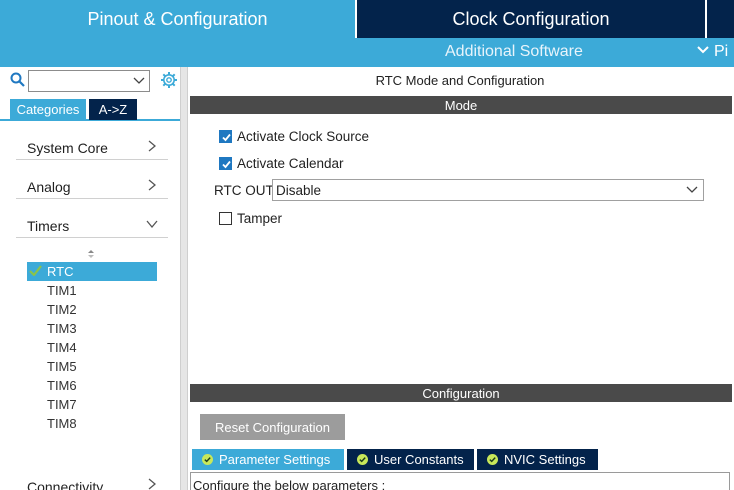 The height and width of the screenshot is (490, 734). Describe the element at coordinates (62, 309) in the screenshot. I see `list-item-label: TIM2` at that location.